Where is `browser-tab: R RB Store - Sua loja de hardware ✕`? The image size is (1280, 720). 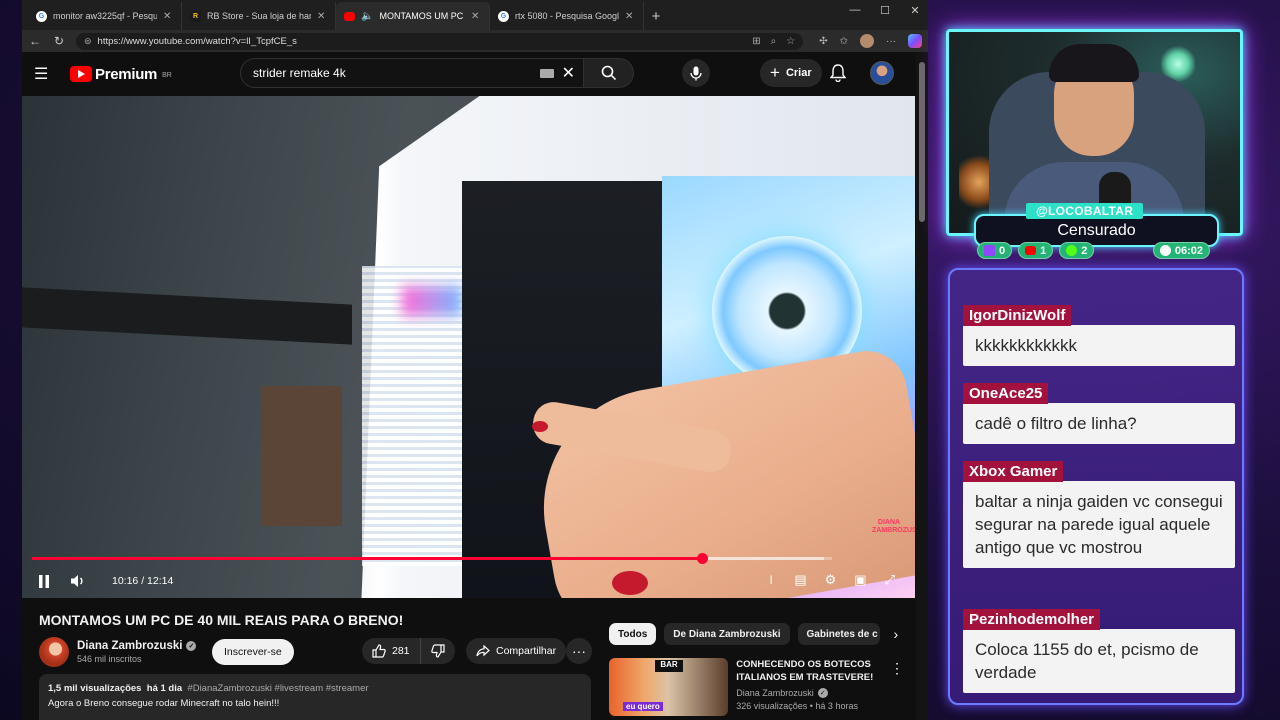 browser-tab: R RB Store - Sua loja de hardware ✕ is located at coordinates (259, 16).